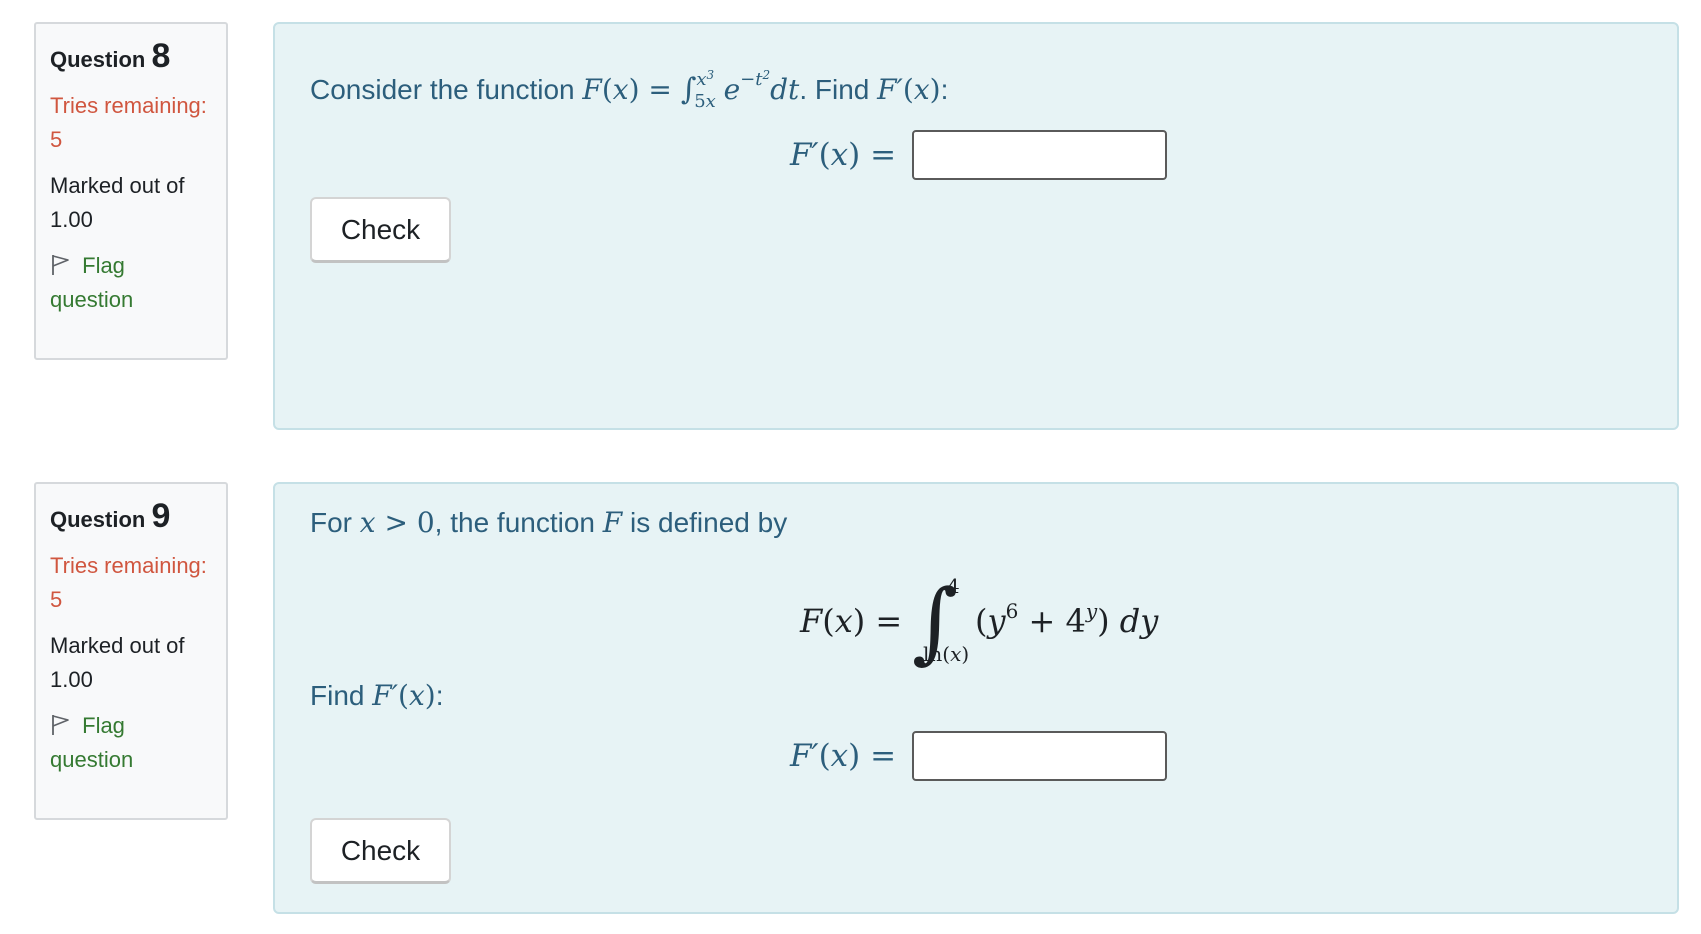 Image resolution: width=1701 pixels, height=934 pixels. What do you see at coordinates (442, 89) in the screenshot?
I see `question-text-prefix: Consider the function` at bounding box center [442, 89].